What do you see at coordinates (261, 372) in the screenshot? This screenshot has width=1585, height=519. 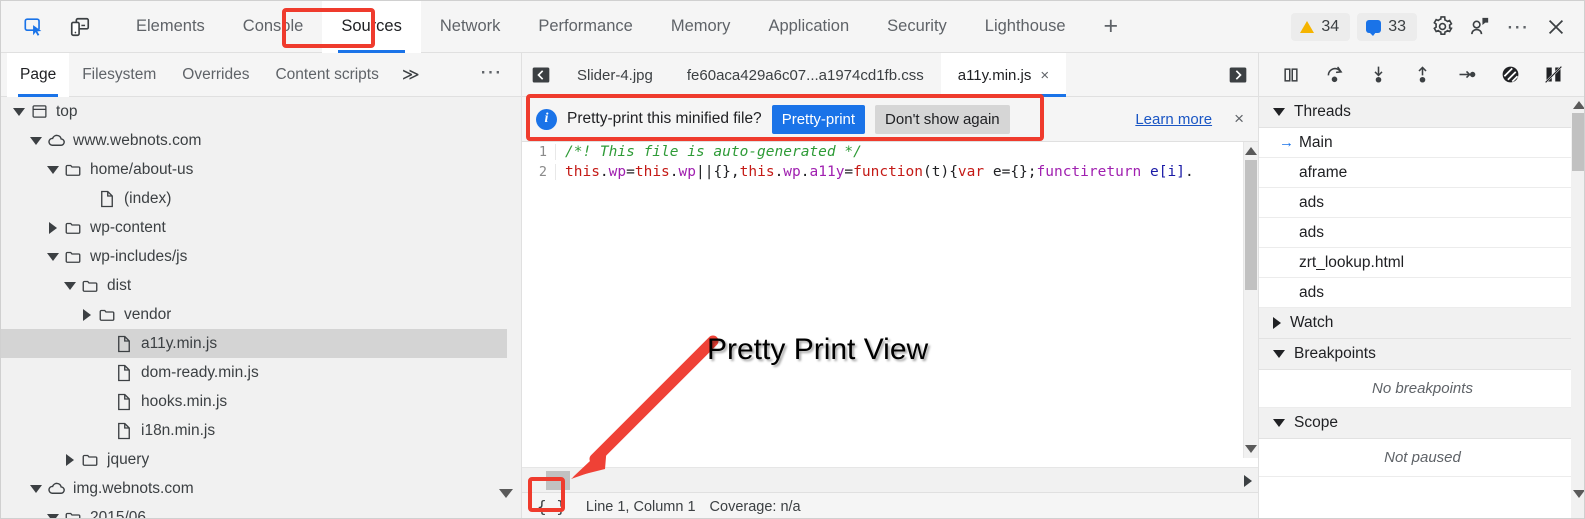 I see `tree-item-dom-ready-min-js: dom-ready.min.js` at bounding box center [261, 372].